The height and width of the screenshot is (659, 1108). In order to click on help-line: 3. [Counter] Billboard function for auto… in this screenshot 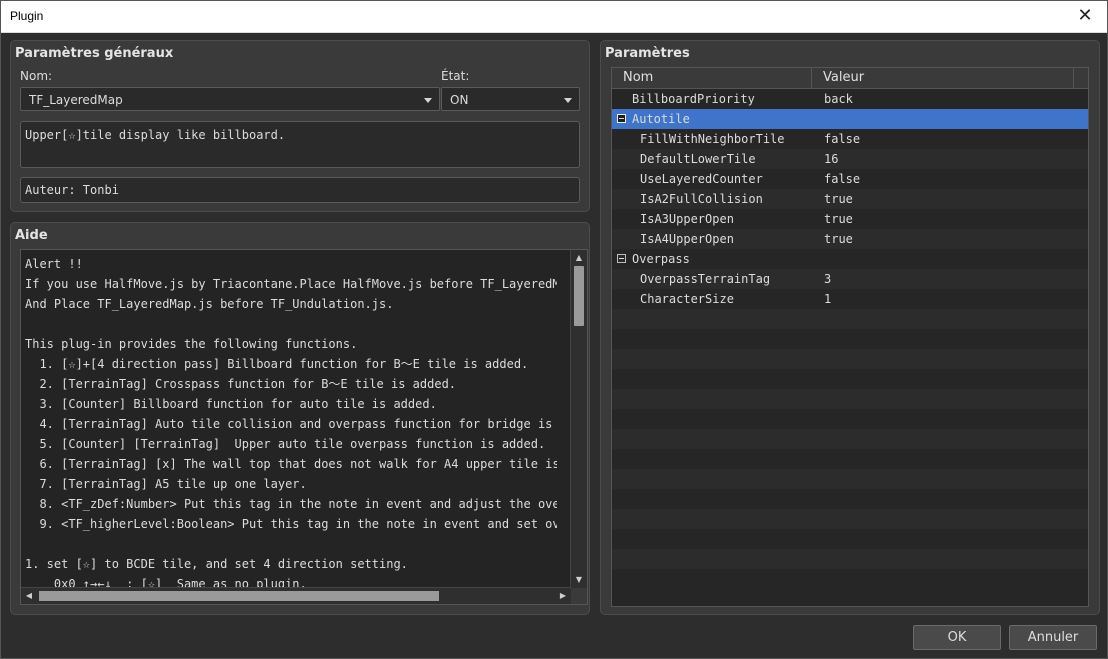, I will do `click(231, 404)`.